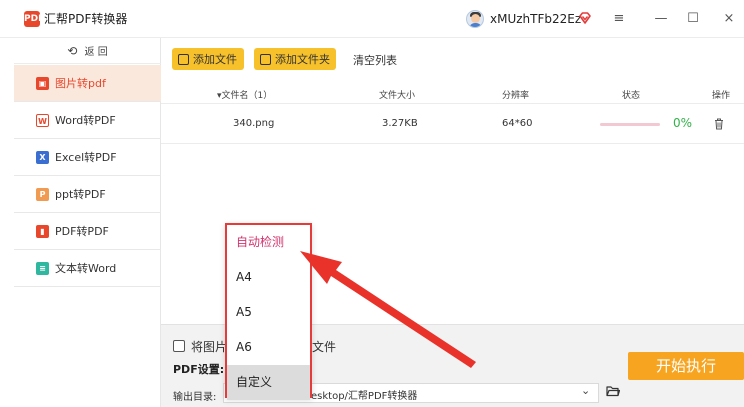  What do you see at coordinates (302, 59) in the screenshot?
I see `add-folder-label: 添加文件夹` at bounding box center [302, 59].